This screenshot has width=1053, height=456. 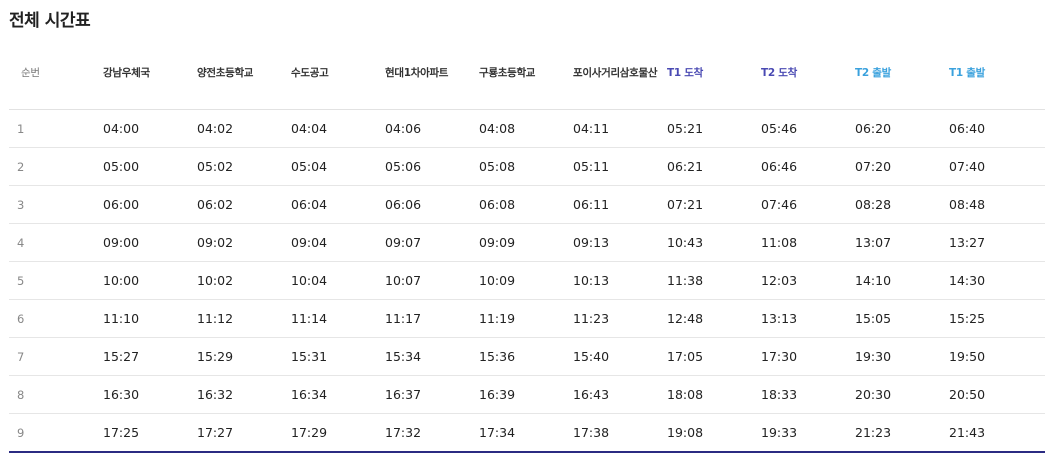 What do you see at coordinates (21, 204) in the screenshot?
I see `row-number: 3` at bounding box center [21, 204].